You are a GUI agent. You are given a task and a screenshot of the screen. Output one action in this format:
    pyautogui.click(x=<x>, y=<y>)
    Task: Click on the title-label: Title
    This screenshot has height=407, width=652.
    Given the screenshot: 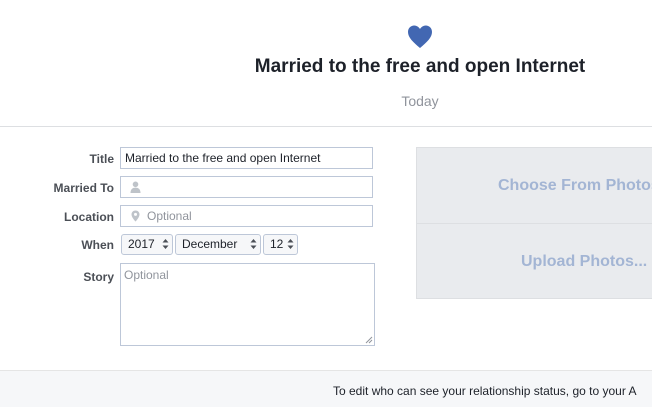 What is the action you would take?
    pyautogui.click(x=101, y=159)
    